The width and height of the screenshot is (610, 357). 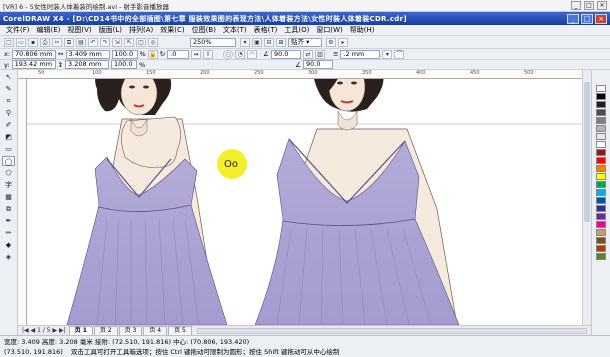 What do you see at coordinates (269, 42) in the screenshot?
I see `rulers-icon: ⊟` at bounding box center [269, 42].